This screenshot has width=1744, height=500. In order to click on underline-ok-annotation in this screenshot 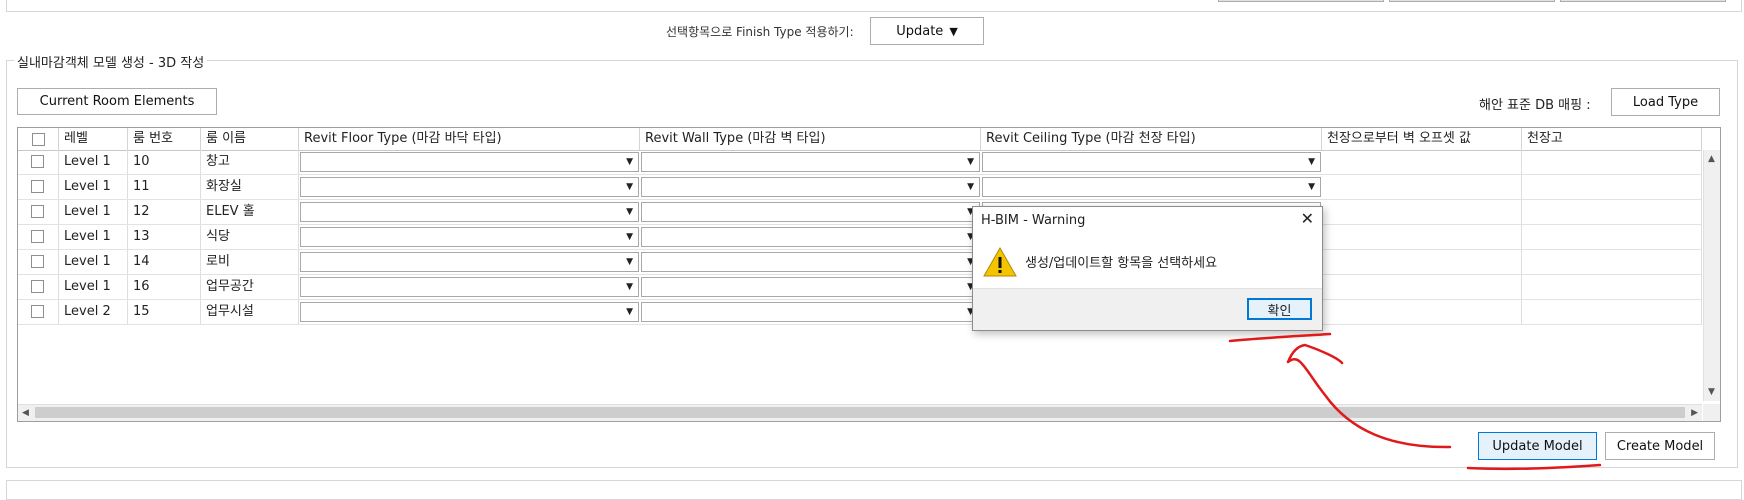, I will do `click(1280, 337)`.